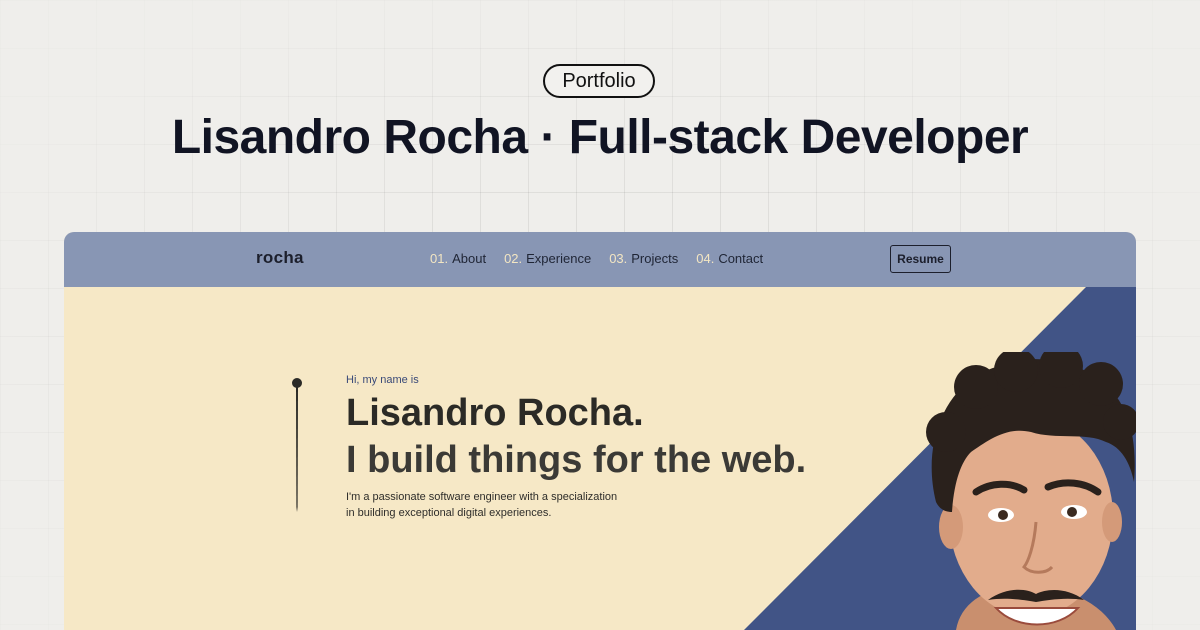  Describe the element at coordinates (469, 258) in the screenshot. I see `nav-item-label: About` at that location.